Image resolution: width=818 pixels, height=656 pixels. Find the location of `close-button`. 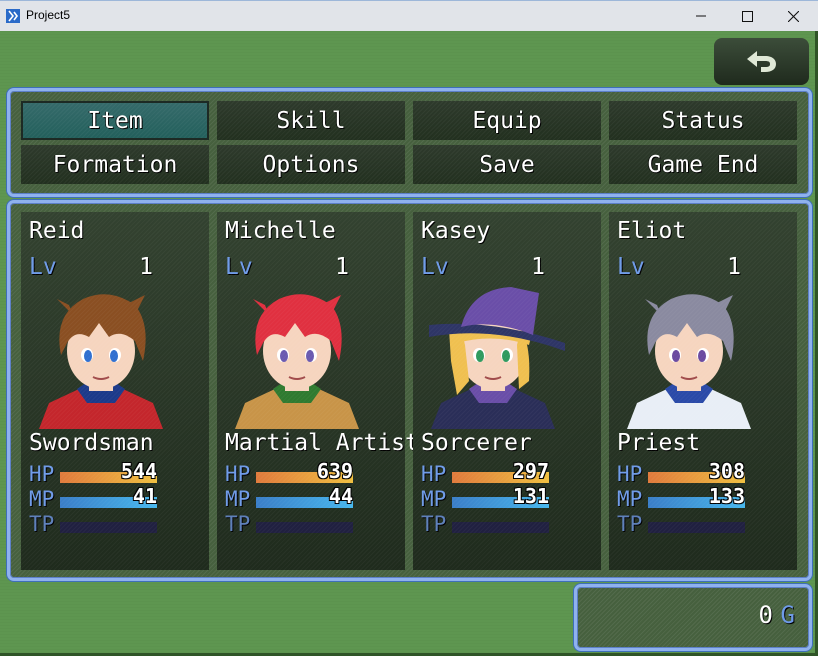

close-button is located at coordinates (793, 16).